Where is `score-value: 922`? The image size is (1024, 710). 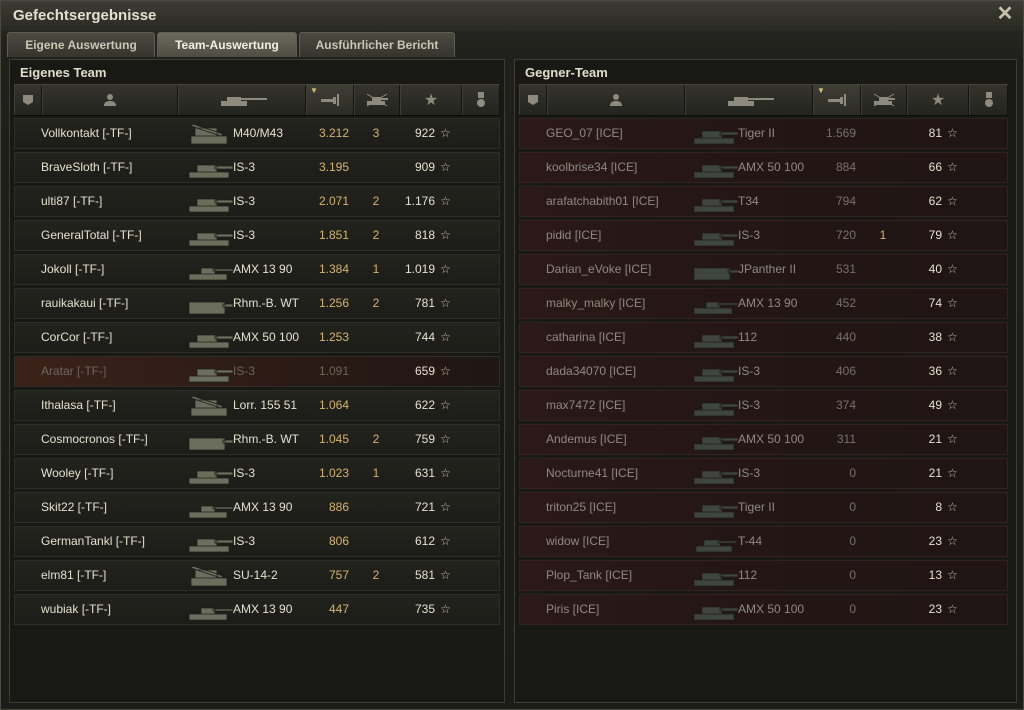 score-value: 922 is located at coordinates (424, 133).